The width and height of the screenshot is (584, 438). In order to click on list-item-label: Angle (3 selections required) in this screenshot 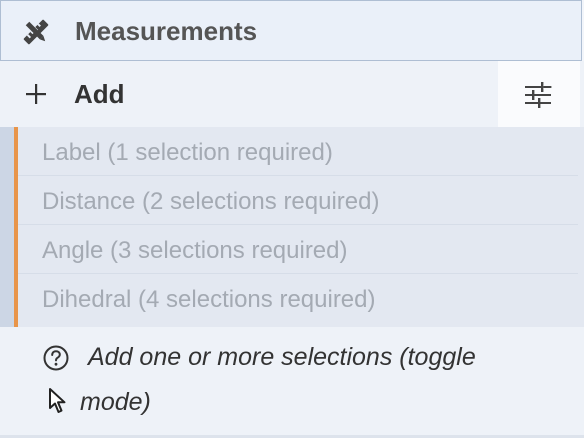, I will do `click(195, 250)`.